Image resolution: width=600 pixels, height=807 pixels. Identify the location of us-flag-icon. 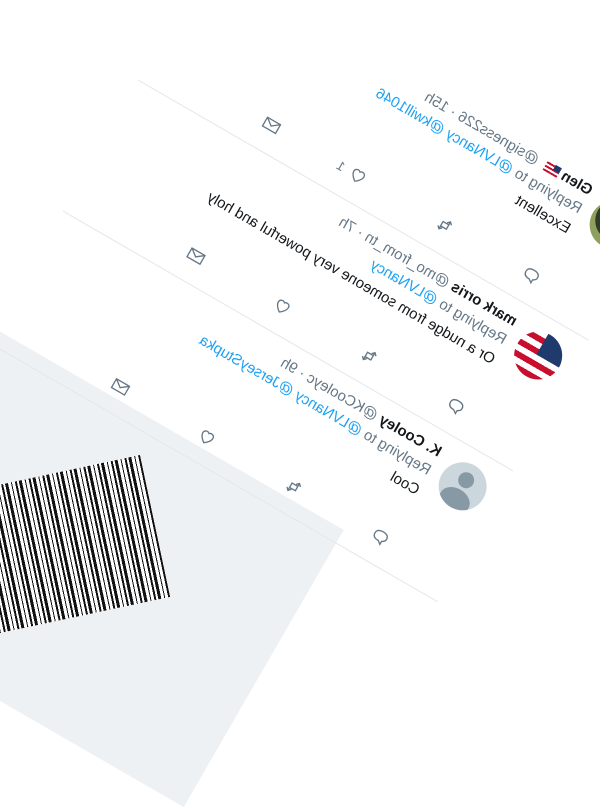
(552, 169).